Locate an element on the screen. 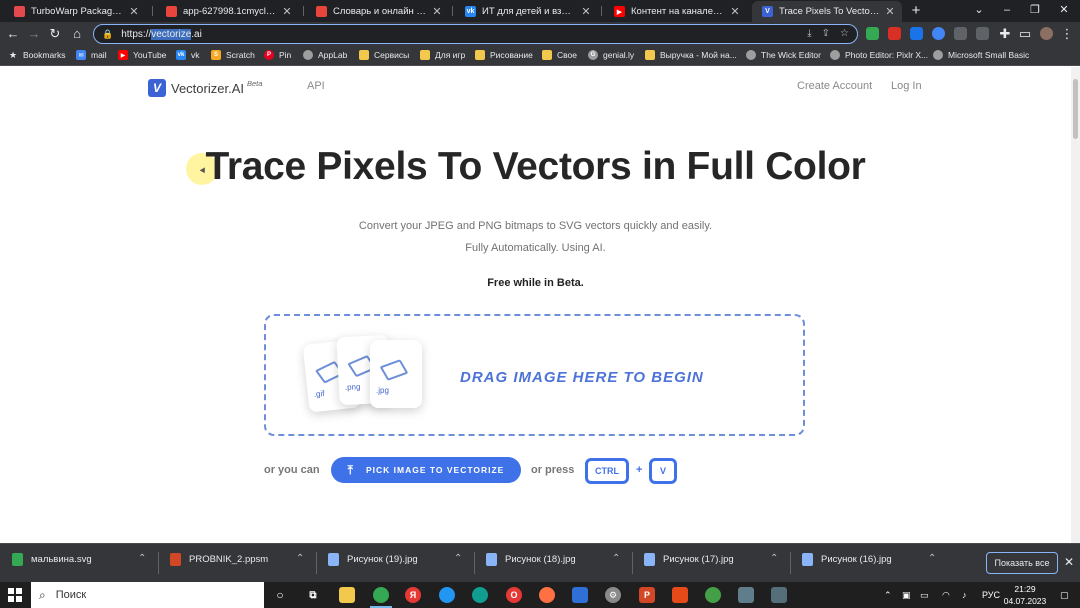 The image size is (1080, 608). utorrent-icon is located at coordinates (713, 595).